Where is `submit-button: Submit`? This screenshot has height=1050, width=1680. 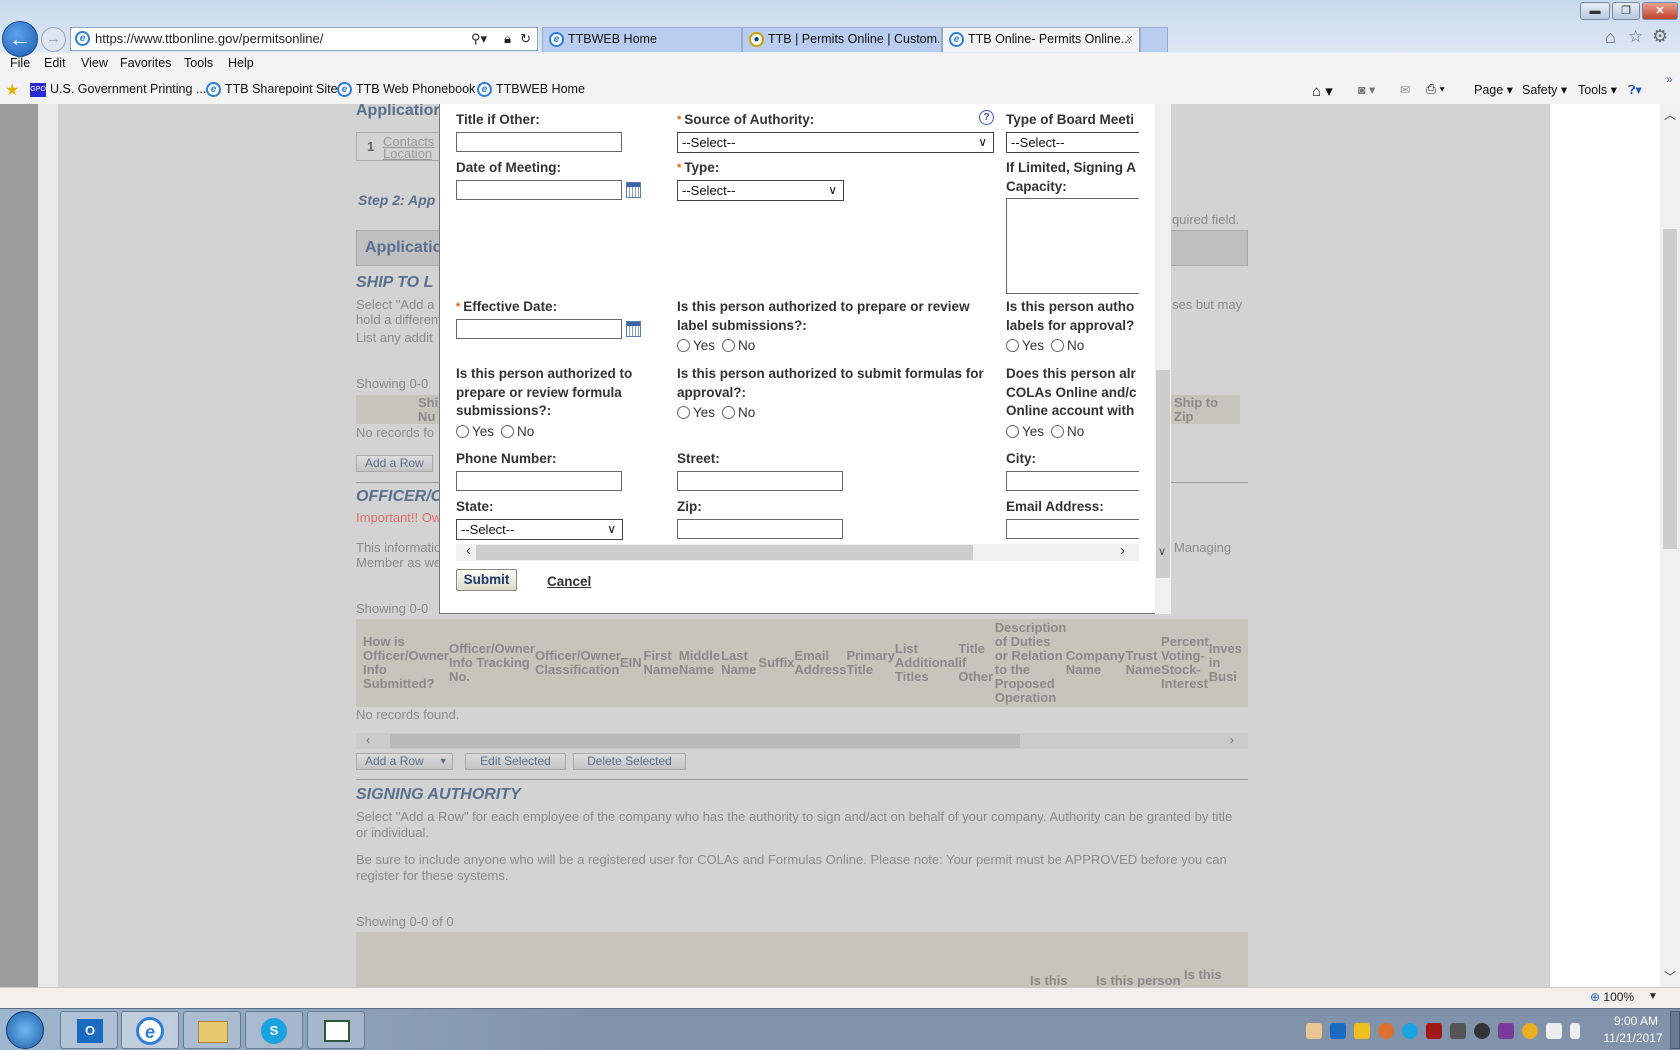
submit-button: Submit is located at coordinates (486, 580).